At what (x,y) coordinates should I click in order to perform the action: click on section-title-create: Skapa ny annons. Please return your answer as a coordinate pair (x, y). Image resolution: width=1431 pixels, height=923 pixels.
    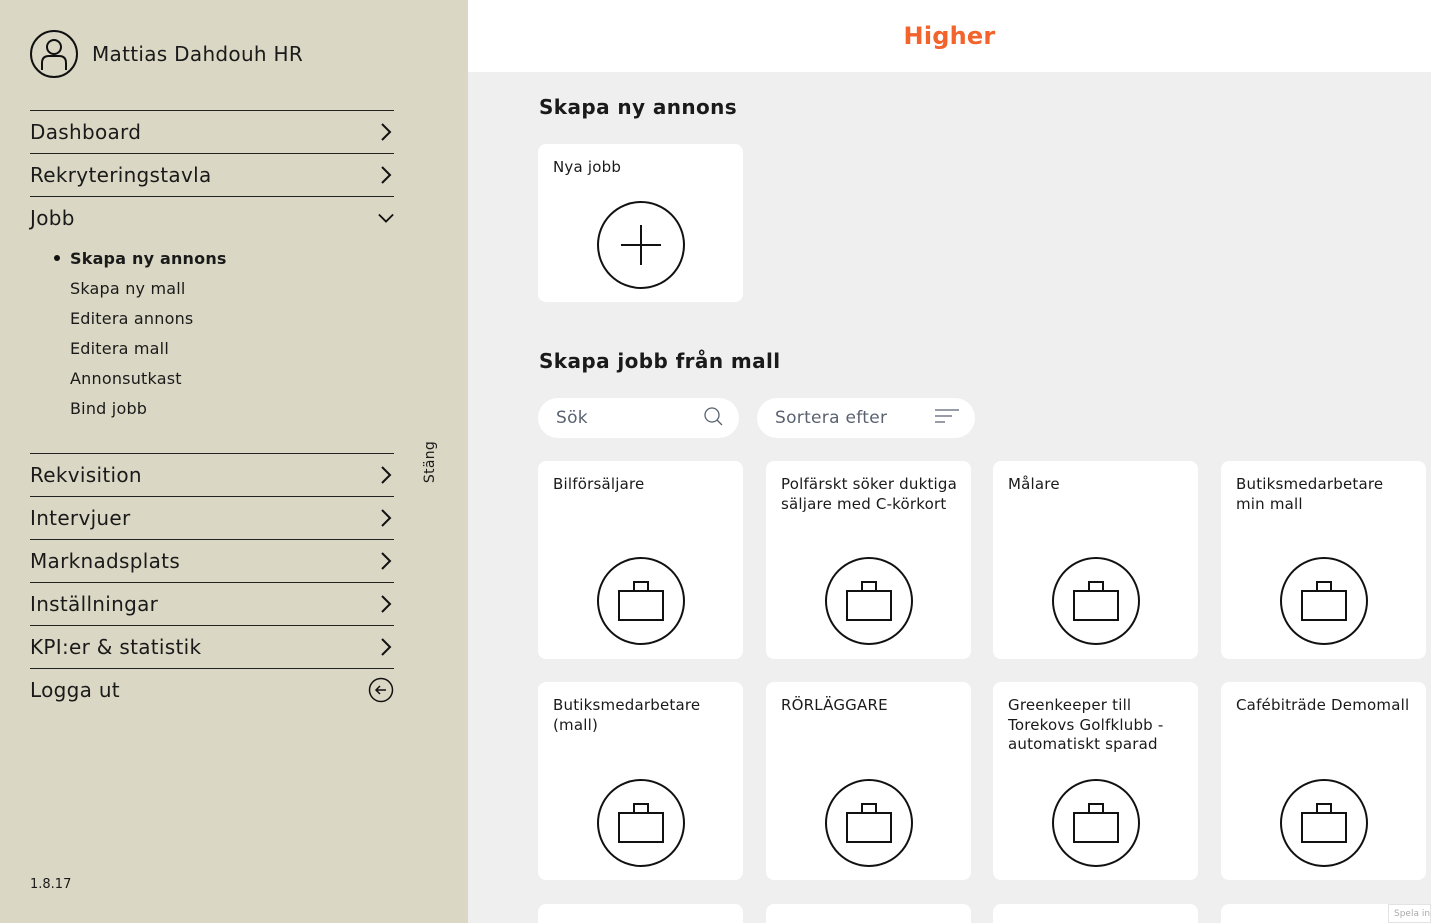
    Looking at the image, I should click on (638, 107).